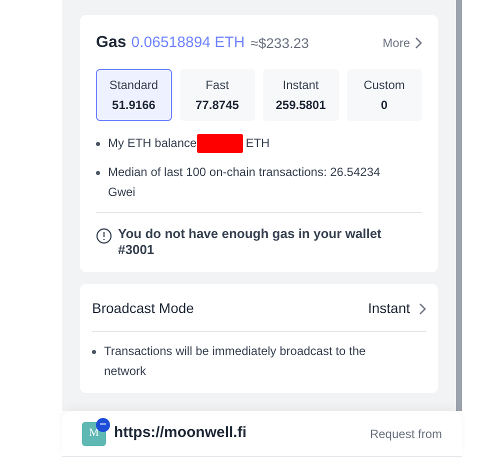  I want to click on alert-icon, so click(104, 236).